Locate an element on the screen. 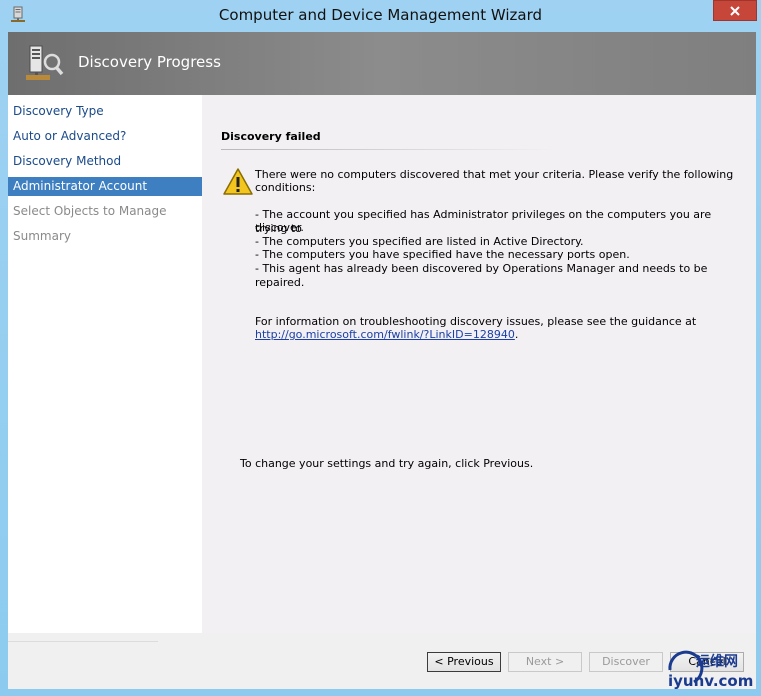  condition-line: discover. is located at coordinates (279, 227).